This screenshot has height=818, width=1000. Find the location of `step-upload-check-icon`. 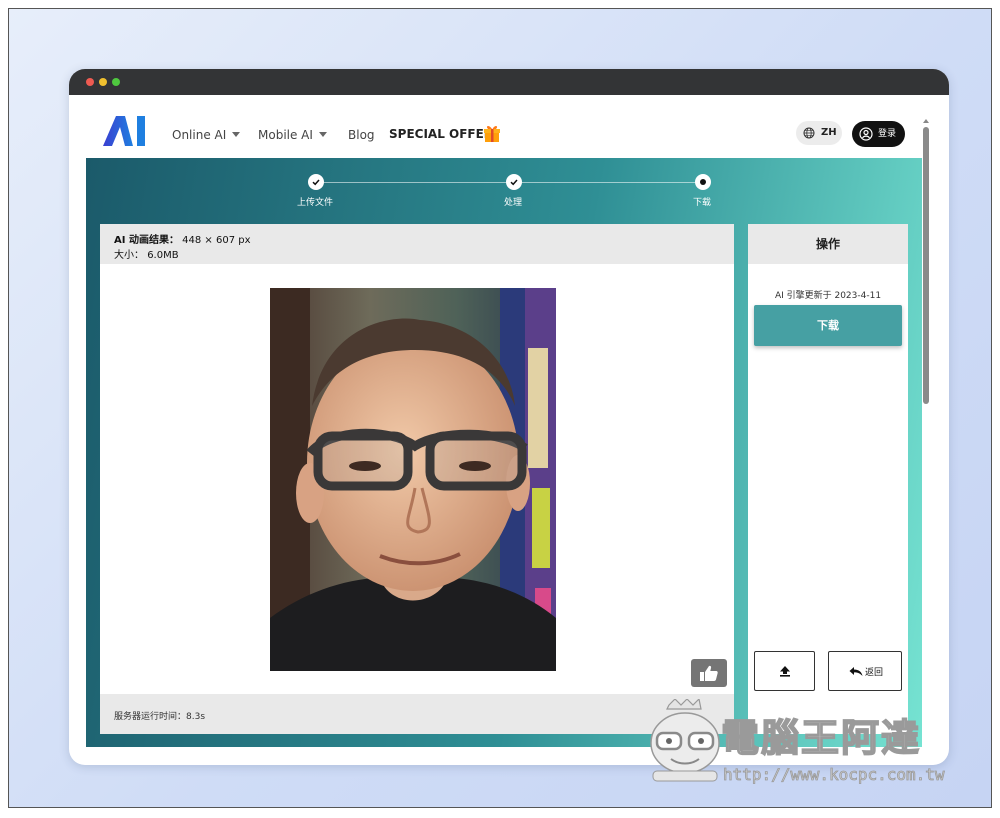

step-upload-check-icon is located at coordinates (316, 182).